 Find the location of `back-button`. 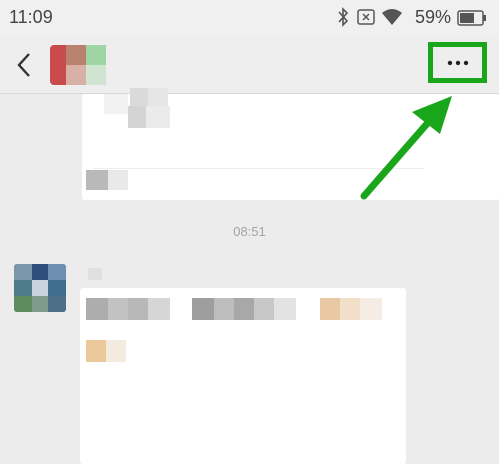

back-button is located at coordinates (25, 65).